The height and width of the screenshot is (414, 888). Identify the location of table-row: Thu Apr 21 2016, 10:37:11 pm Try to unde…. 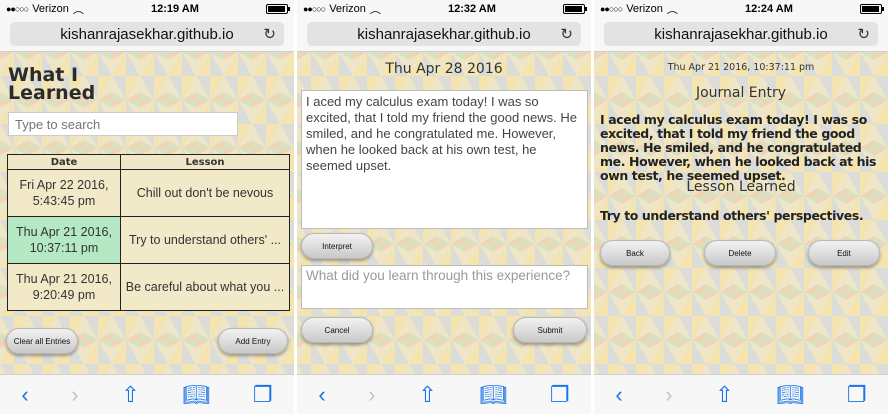
(148, 240).